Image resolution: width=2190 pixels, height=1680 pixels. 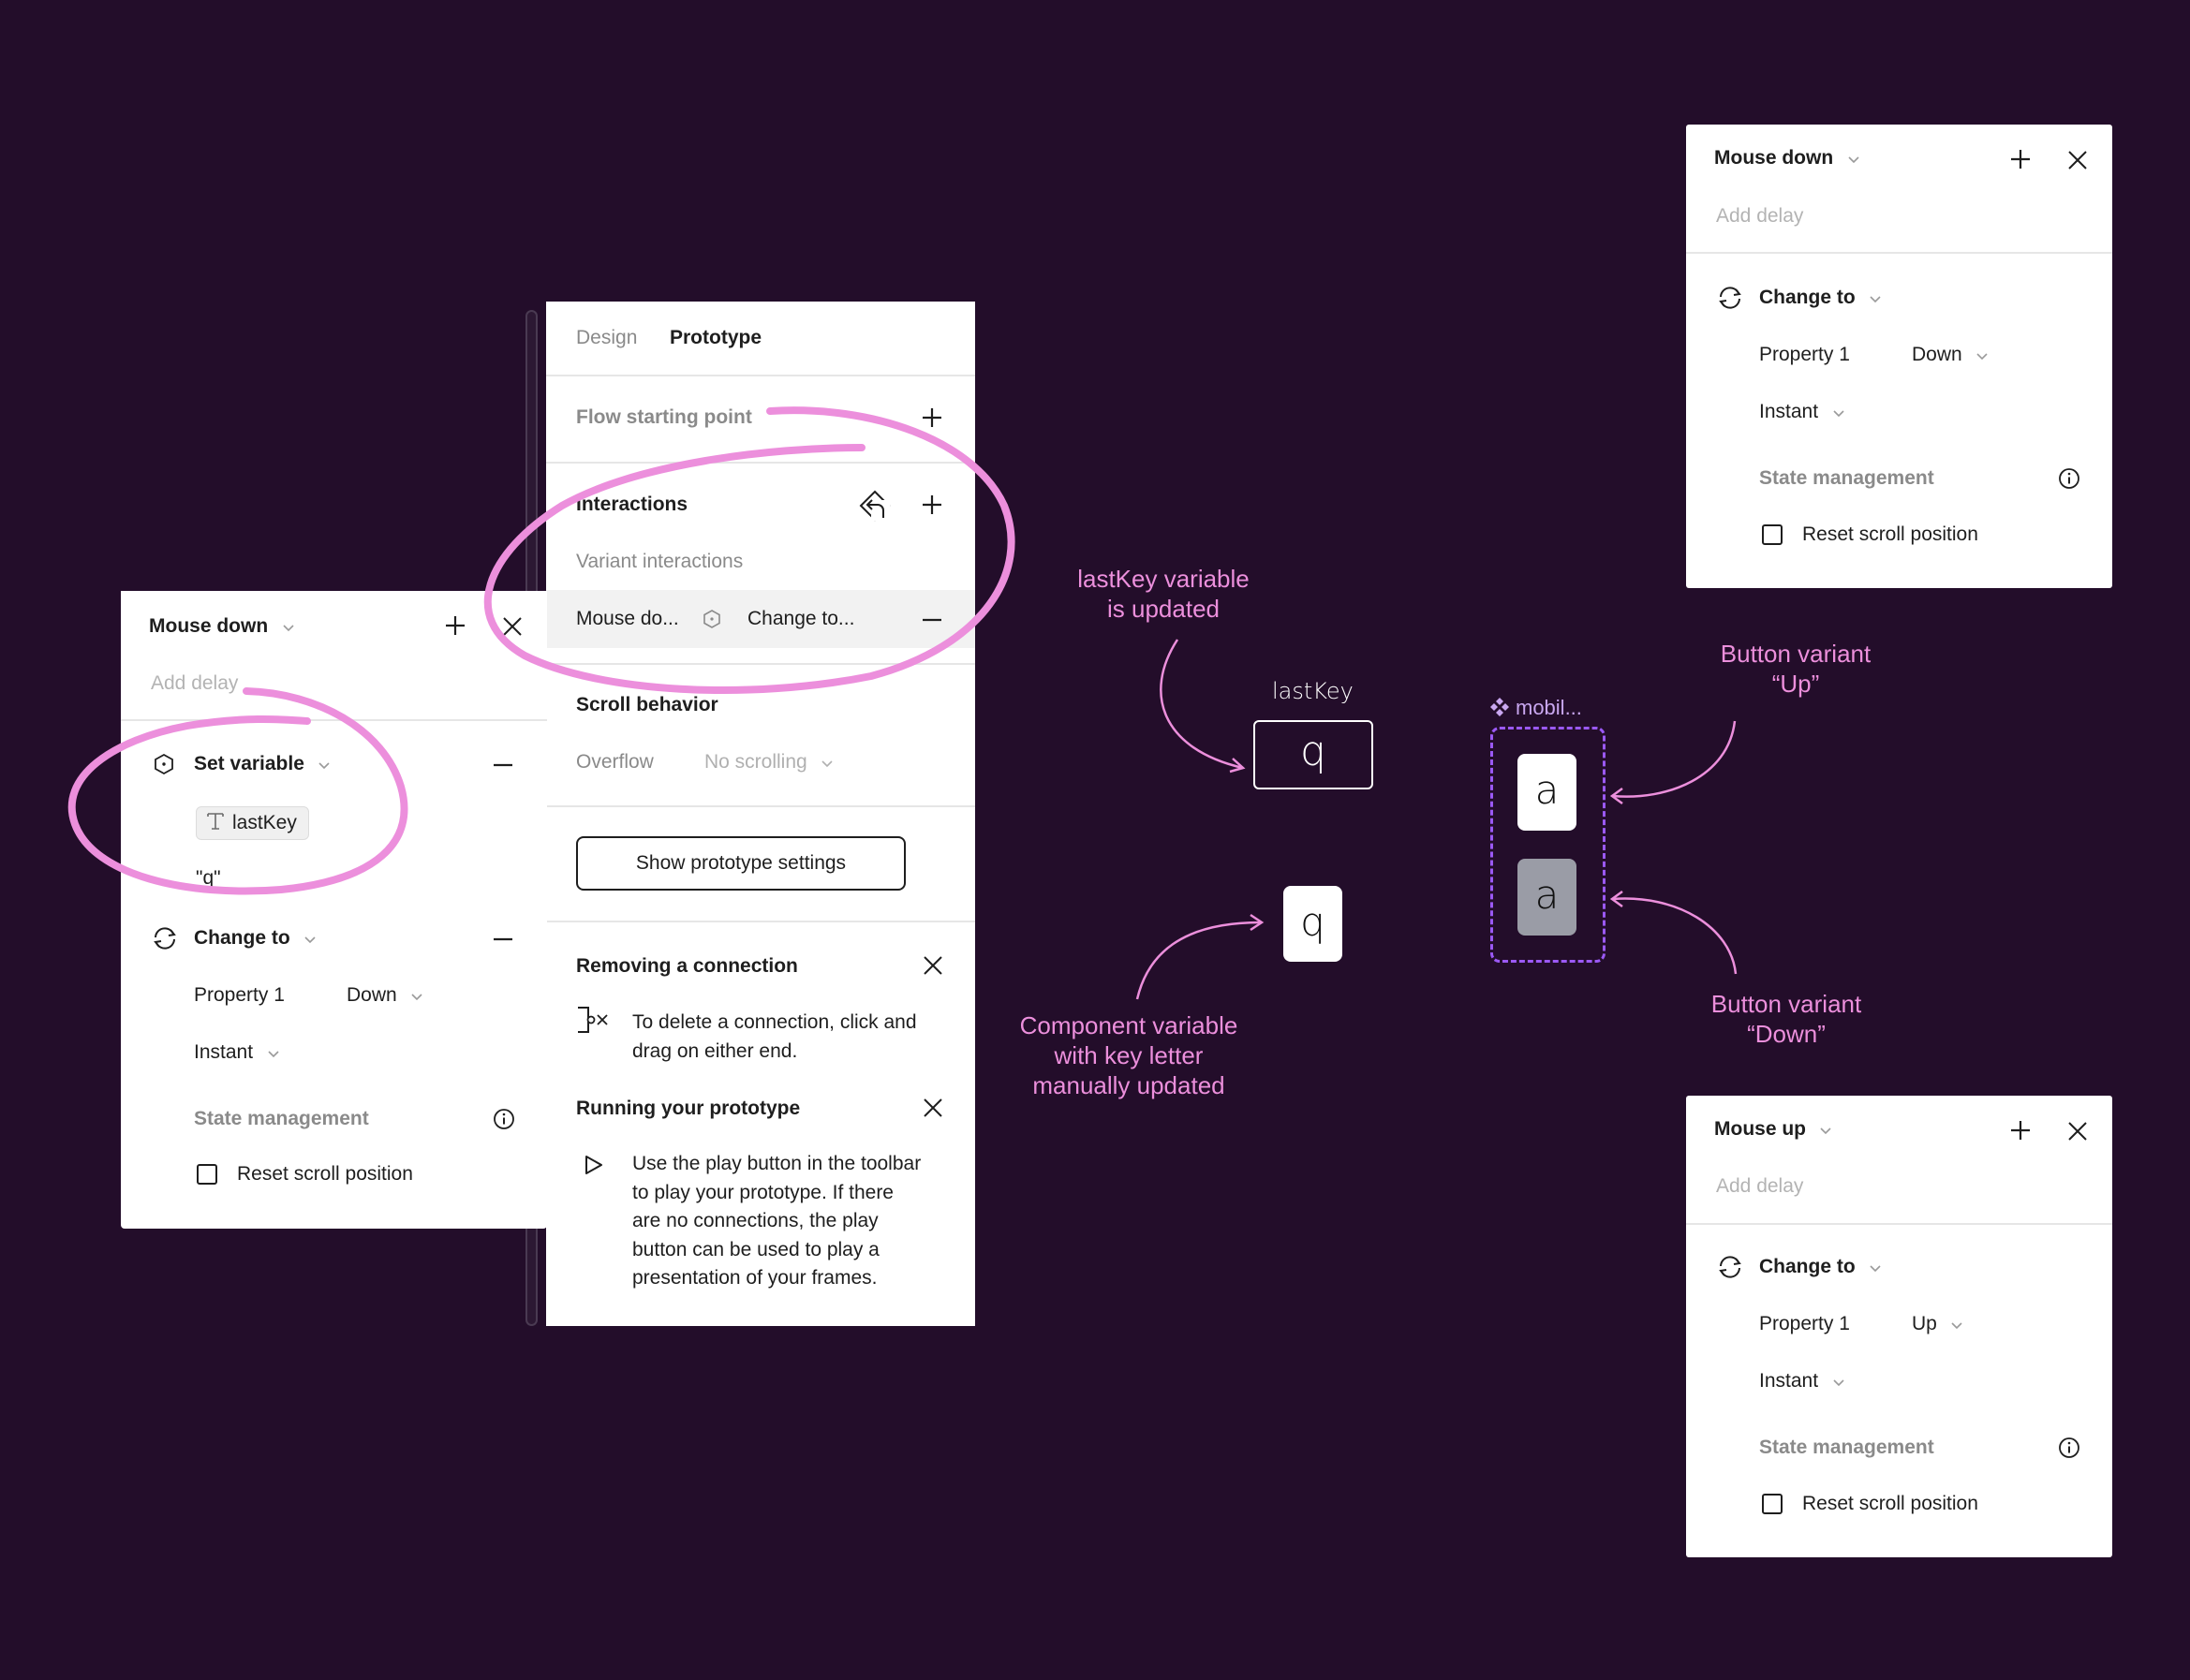 I want to click on component-icon, so click(x=1499, y=707).